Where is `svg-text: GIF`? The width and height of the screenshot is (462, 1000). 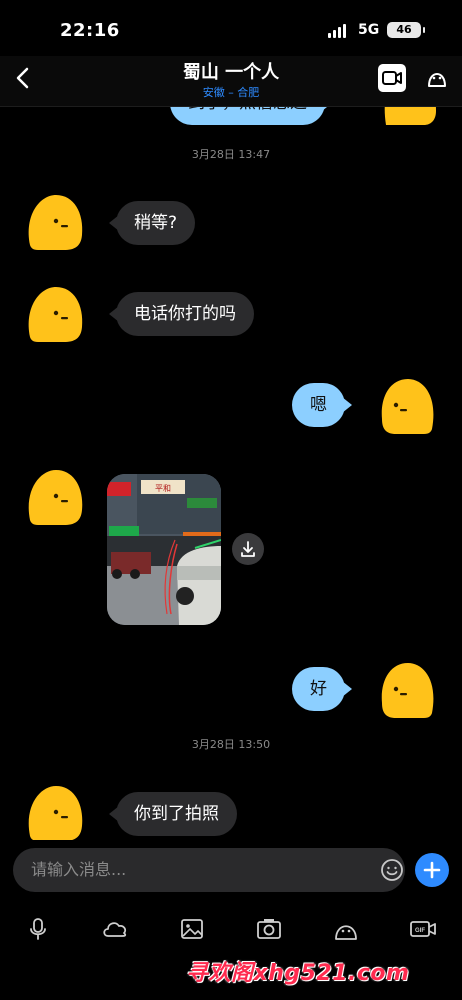 svg-text: GIF is located at coordinates (420, 931).